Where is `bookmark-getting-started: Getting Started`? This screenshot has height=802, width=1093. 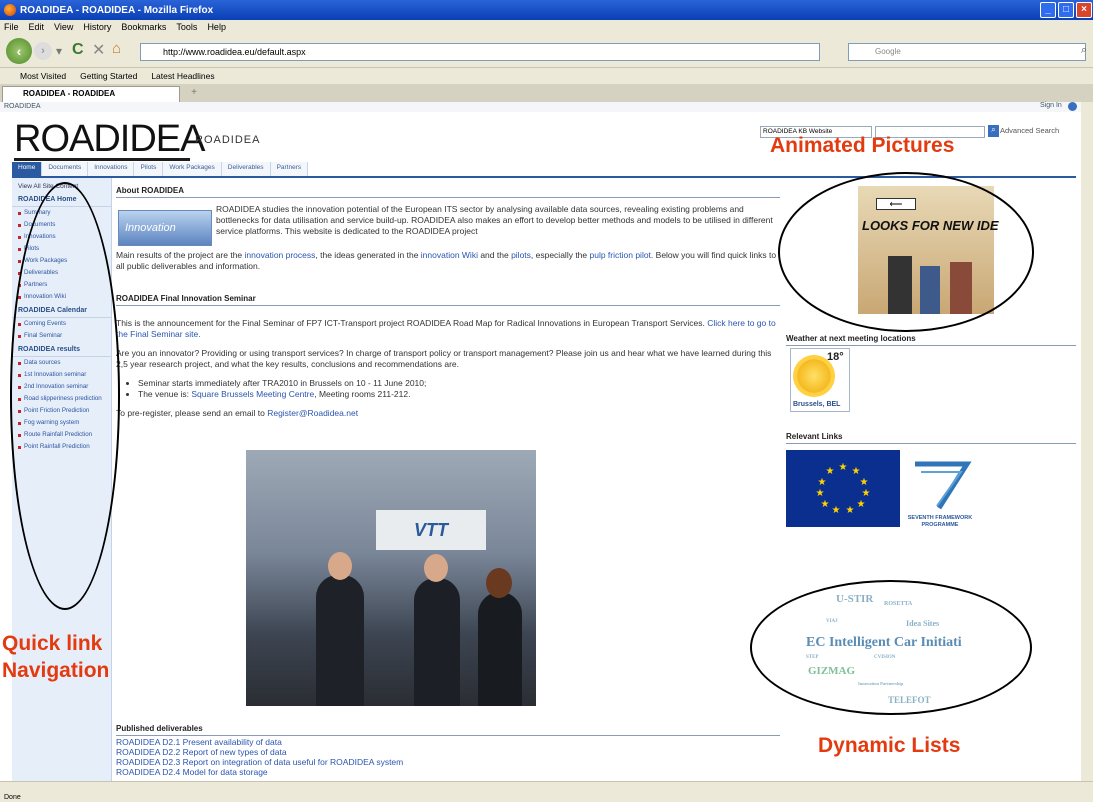
bookmark-getting-started: Getting Started is located at coordinates (108, 76).